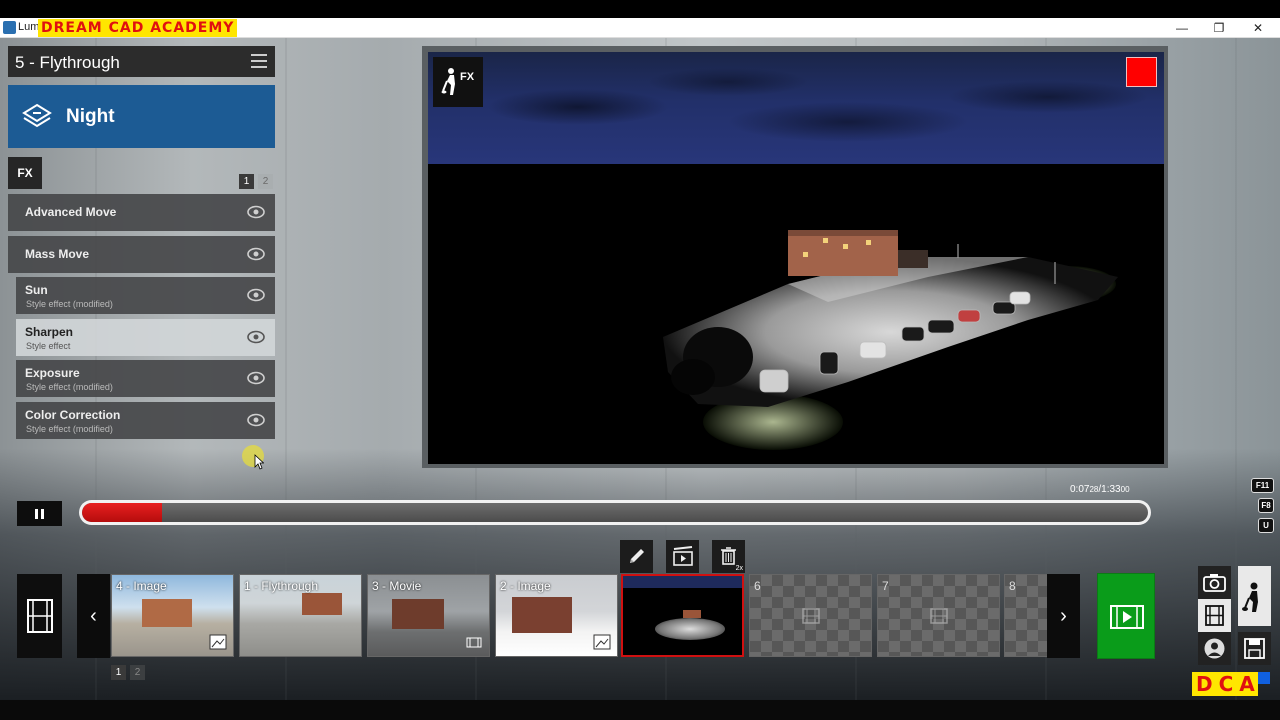  Describe the element at coordinates (90, 116) in the screenshot. I see `style-name: Night` at that location.